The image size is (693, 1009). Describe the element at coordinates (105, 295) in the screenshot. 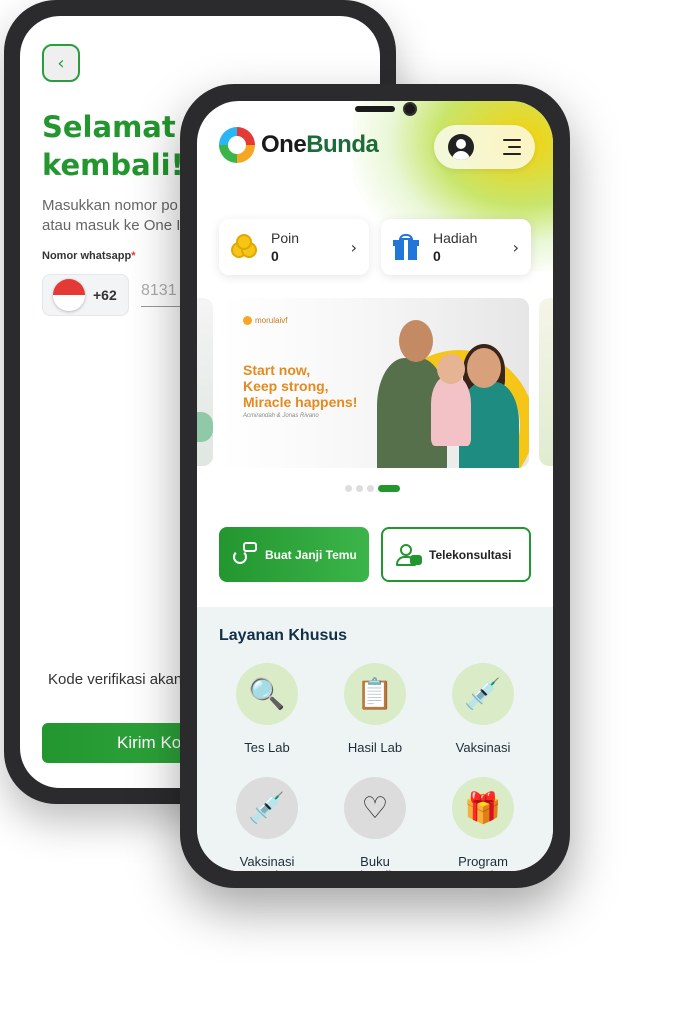

I see `country-code: +62` at that location.